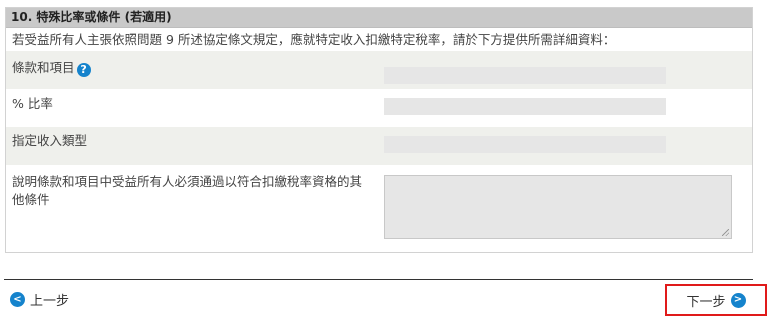 This screenshot has width=768, height=316. What do you see at coordinates (558, 207) in the screenshot?
I see `conditions-textarea` at bounding box center [558, 207].